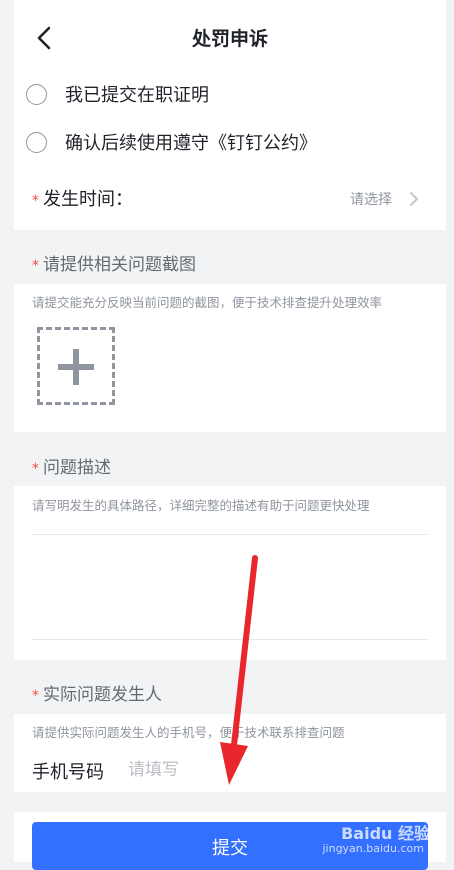 The height and width of the screenshot is (870, 454). Describe the element at coordinates (191, 143) in the screenshot. I see `checkbox-label: 确认后续使用遵守《钉钉公约》` at that location.